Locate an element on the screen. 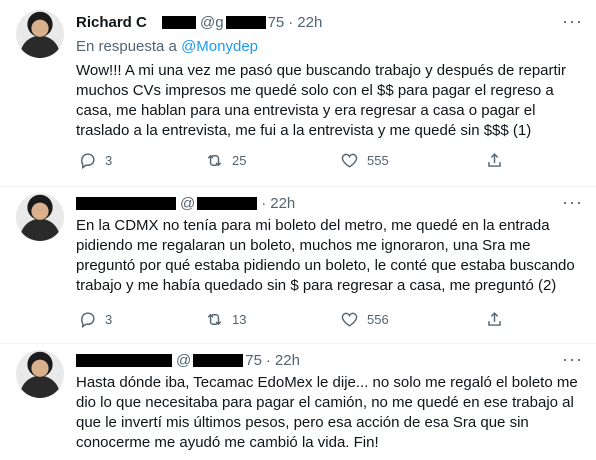 The height and width of the screenshot is (460, 596). retweet-button: 25 is located at coordinates (225, 160).